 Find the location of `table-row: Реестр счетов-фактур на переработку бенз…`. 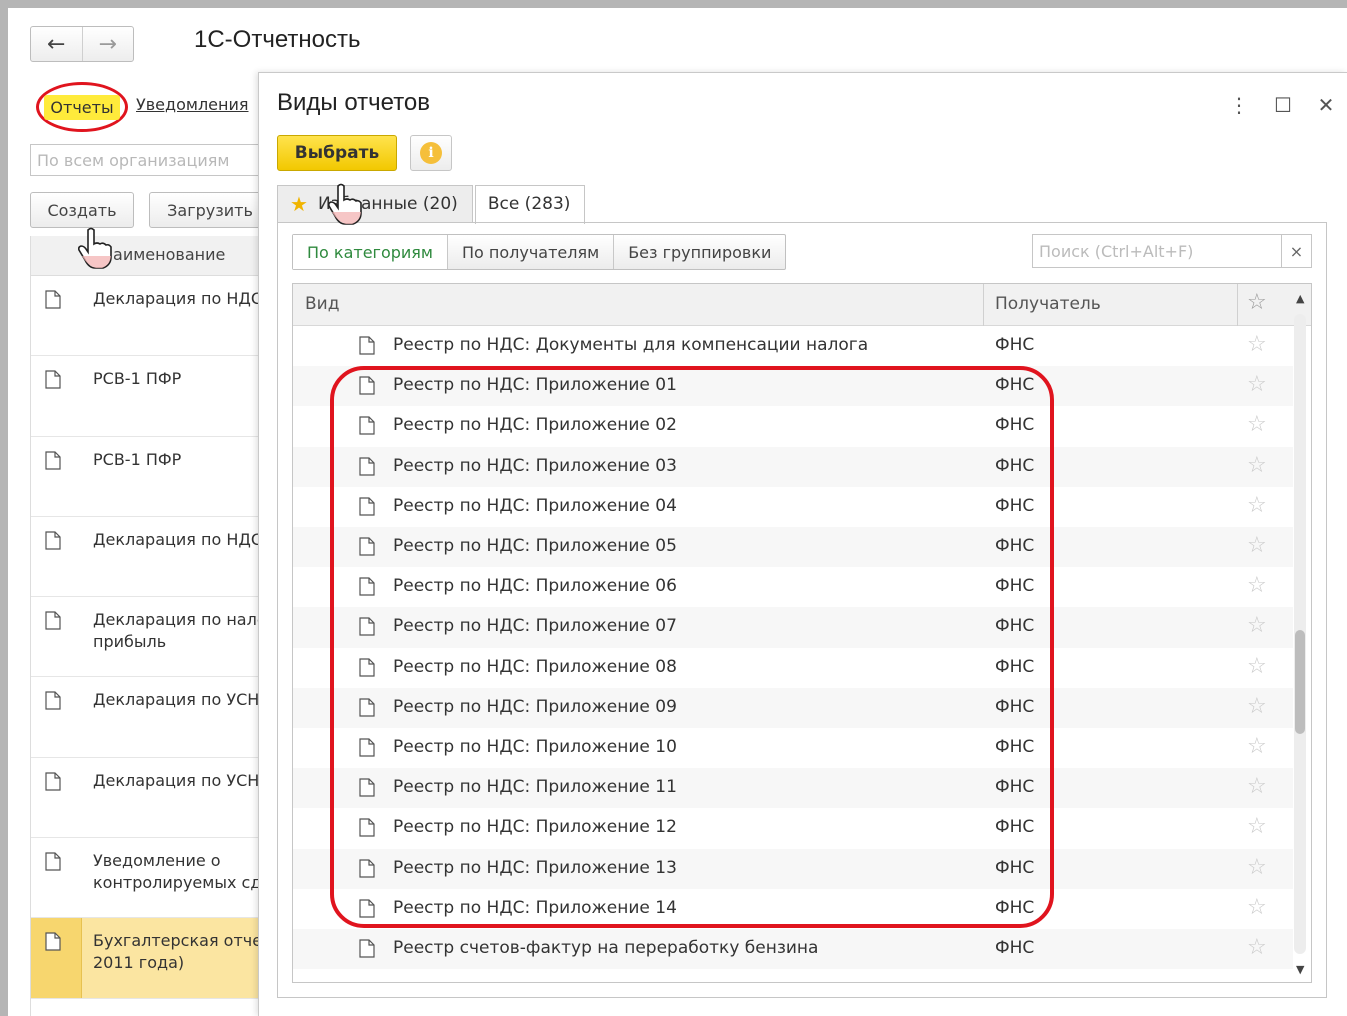

table-row: Реестр счетов-фактур на переработку бенз… is located at coordinates (793, 949).